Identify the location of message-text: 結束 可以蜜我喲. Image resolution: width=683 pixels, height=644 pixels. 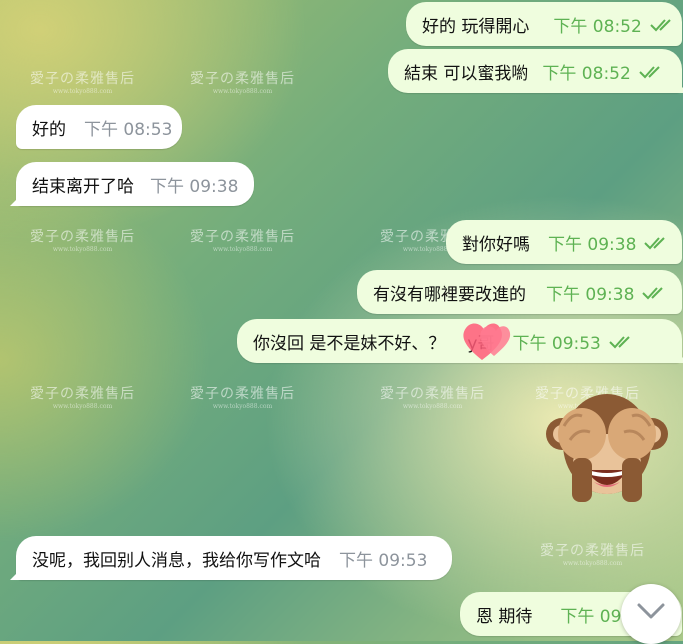
(466, 73).